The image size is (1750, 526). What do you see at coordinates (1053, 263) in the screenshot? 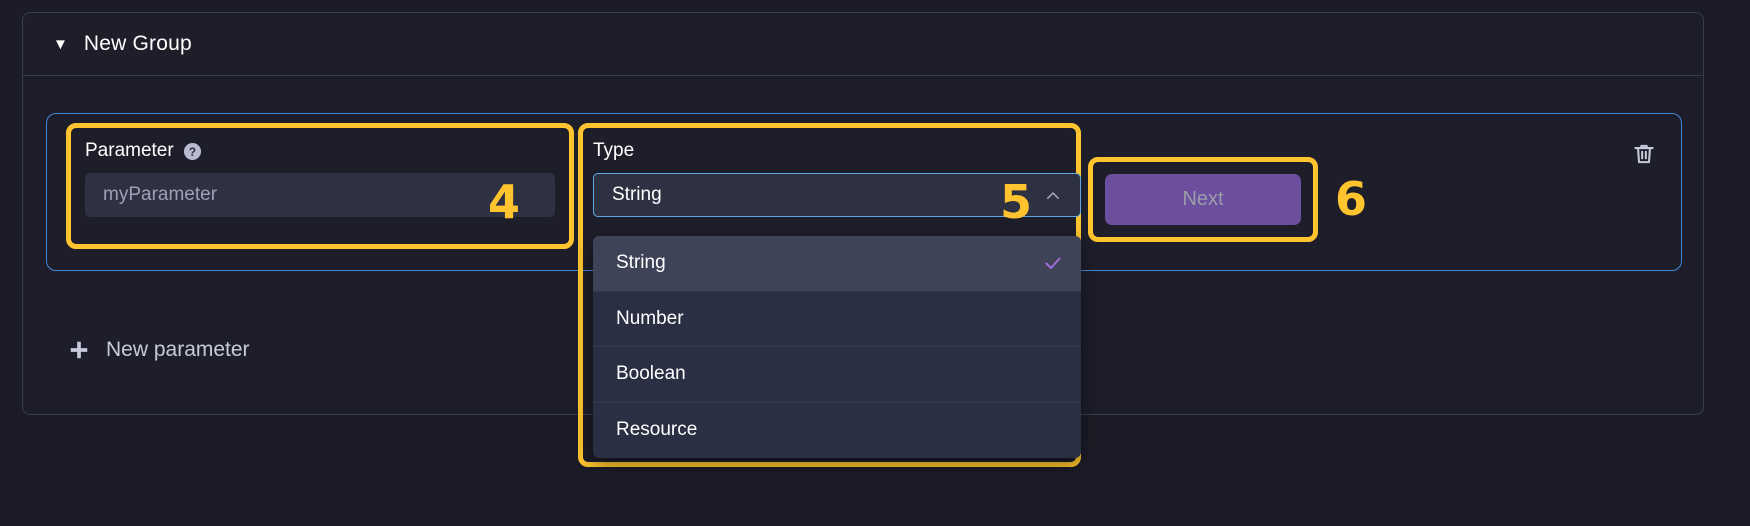
I see `check-icon` at bounding box center [1053, 263].